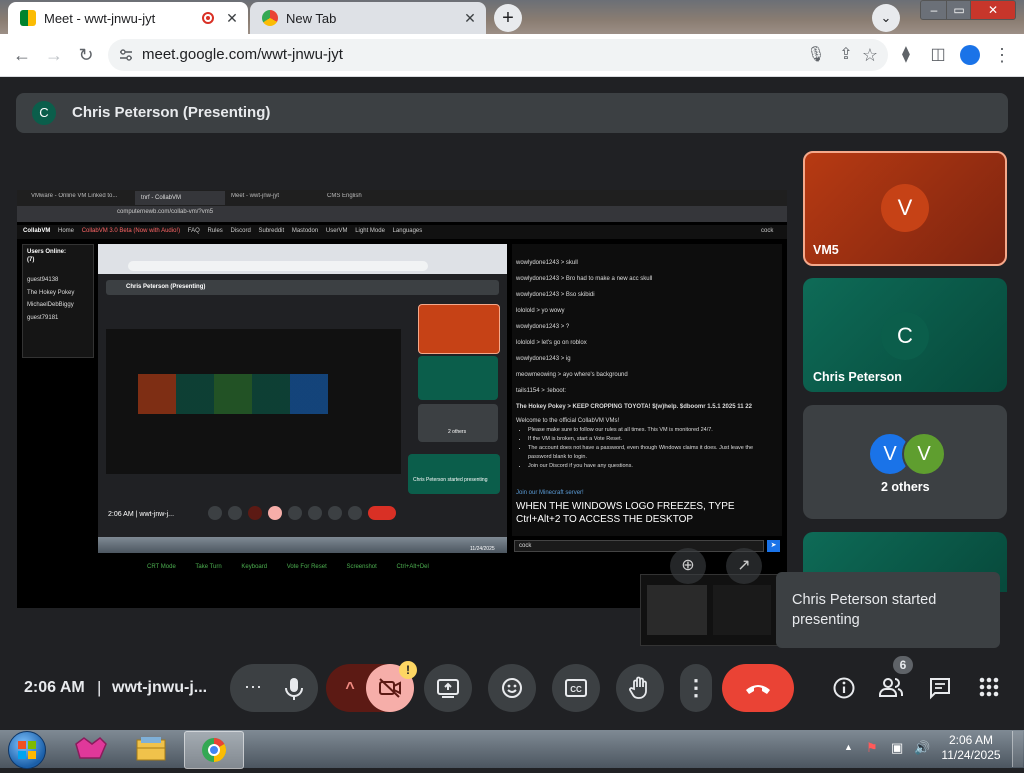  What do you see at coordinates (90, 749) in the screenshot?
I see `taskbar-app-paint-icon` at bounding box center [90, 749].